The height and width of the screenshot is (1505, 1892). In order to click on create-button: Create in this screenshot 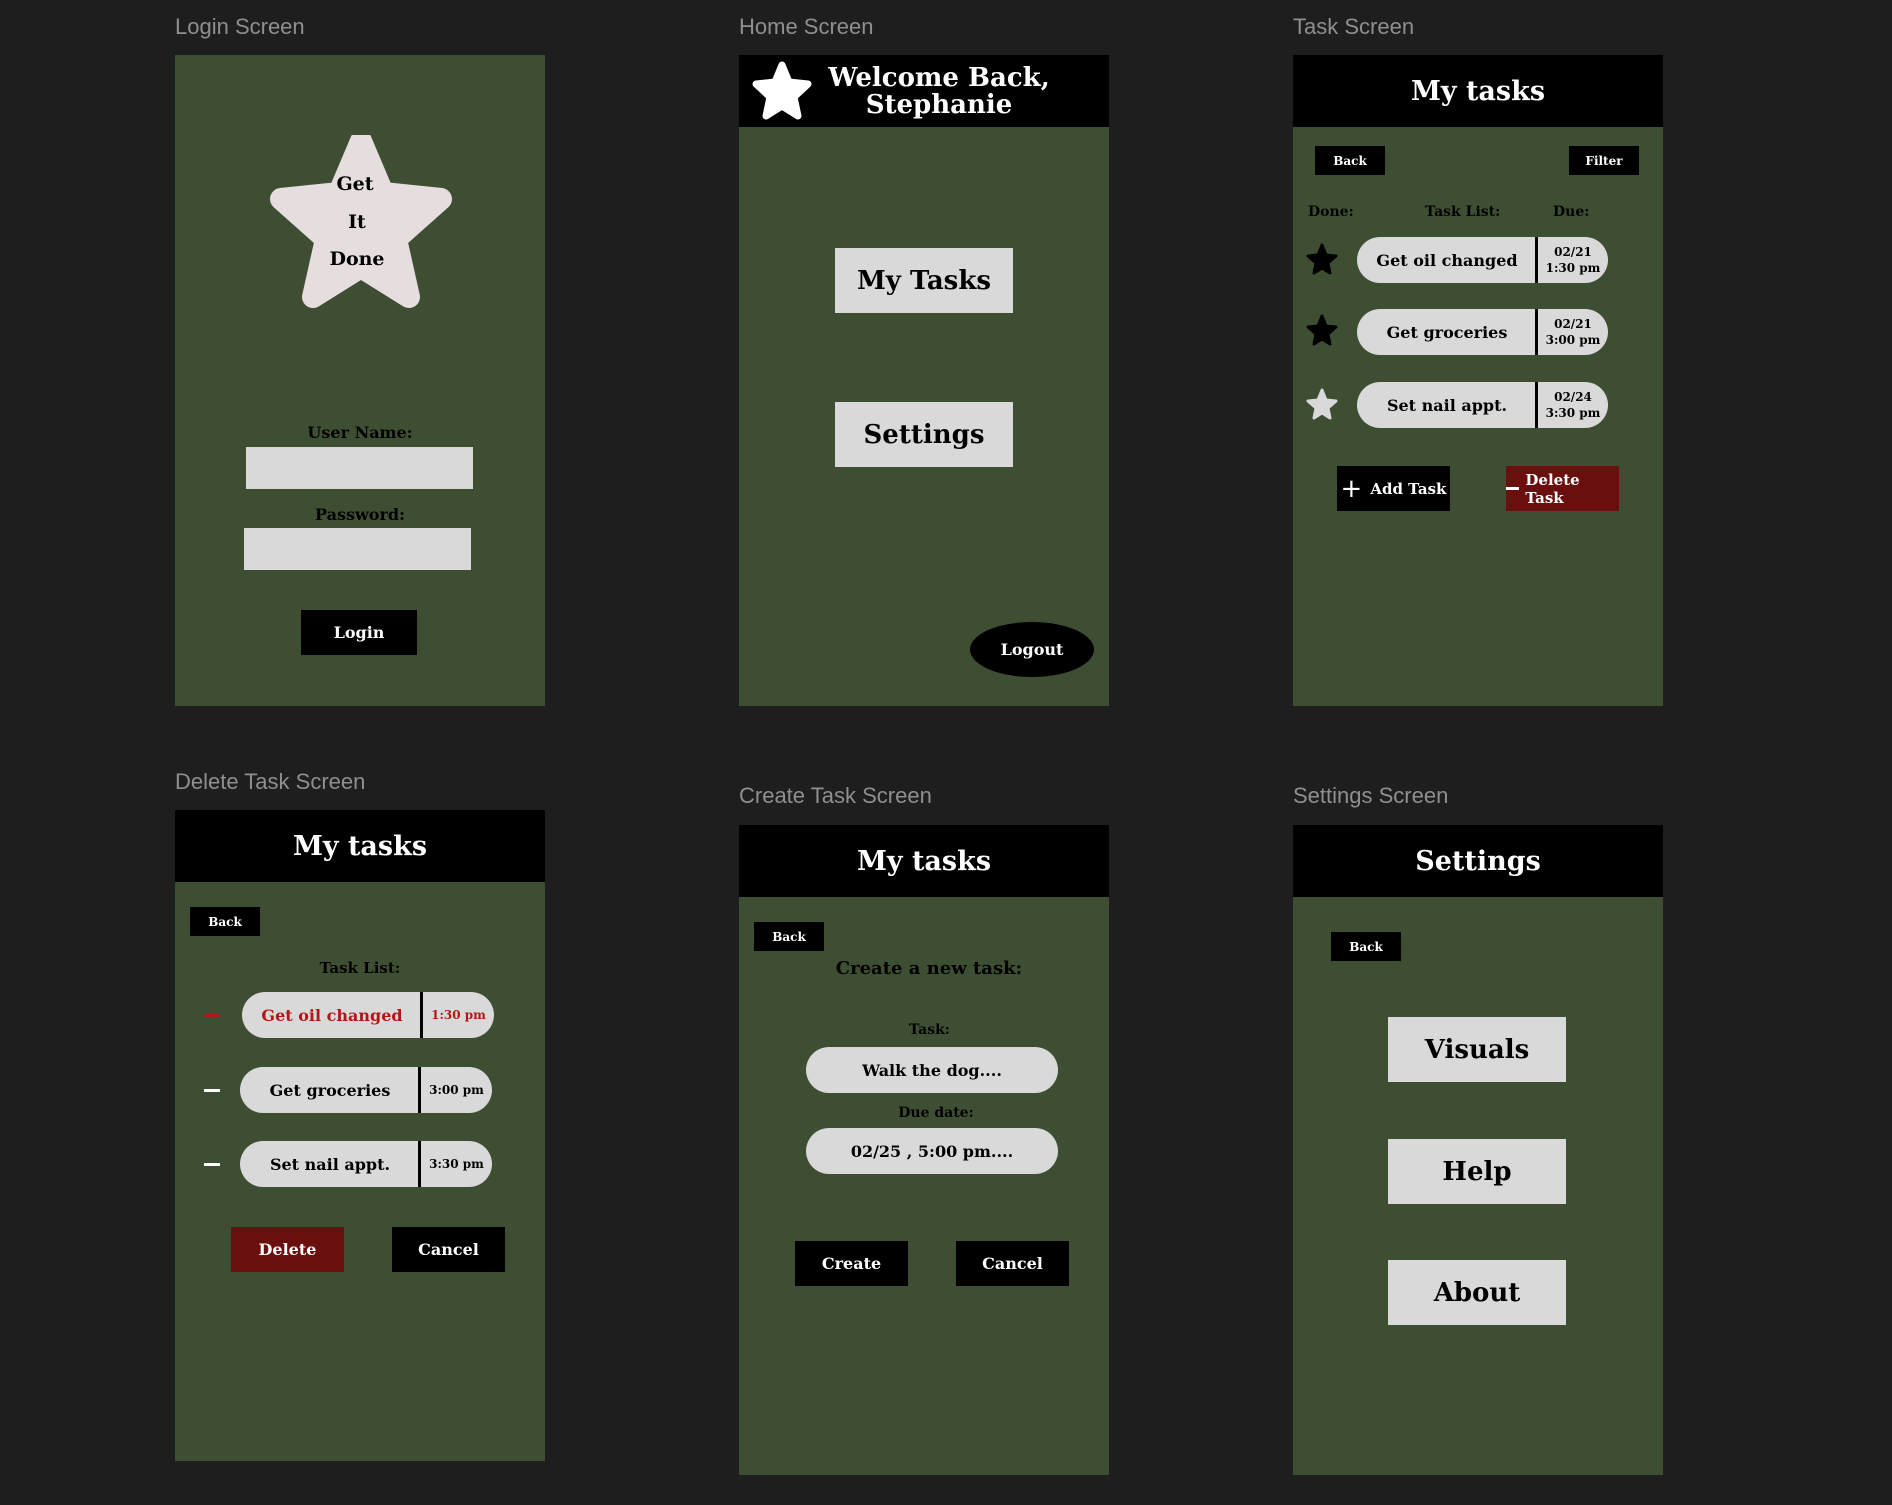, I will do `click(851, 1263)`.